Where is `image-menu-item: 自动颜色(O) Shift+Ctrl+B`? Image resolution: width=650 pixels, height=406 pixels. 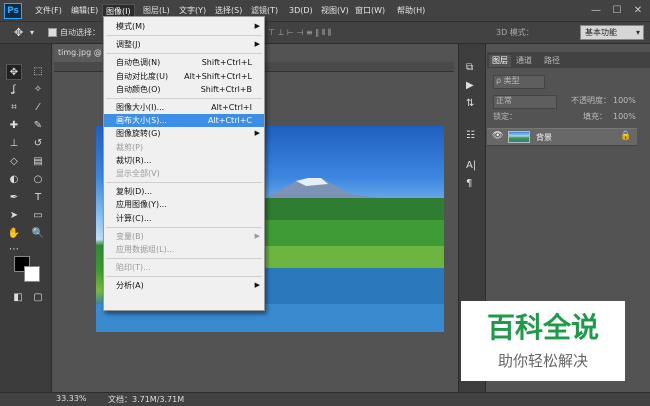
image-menu-item: 自动颜色(O) Shift+Ctrl+B is located at coordinates (184, 89).